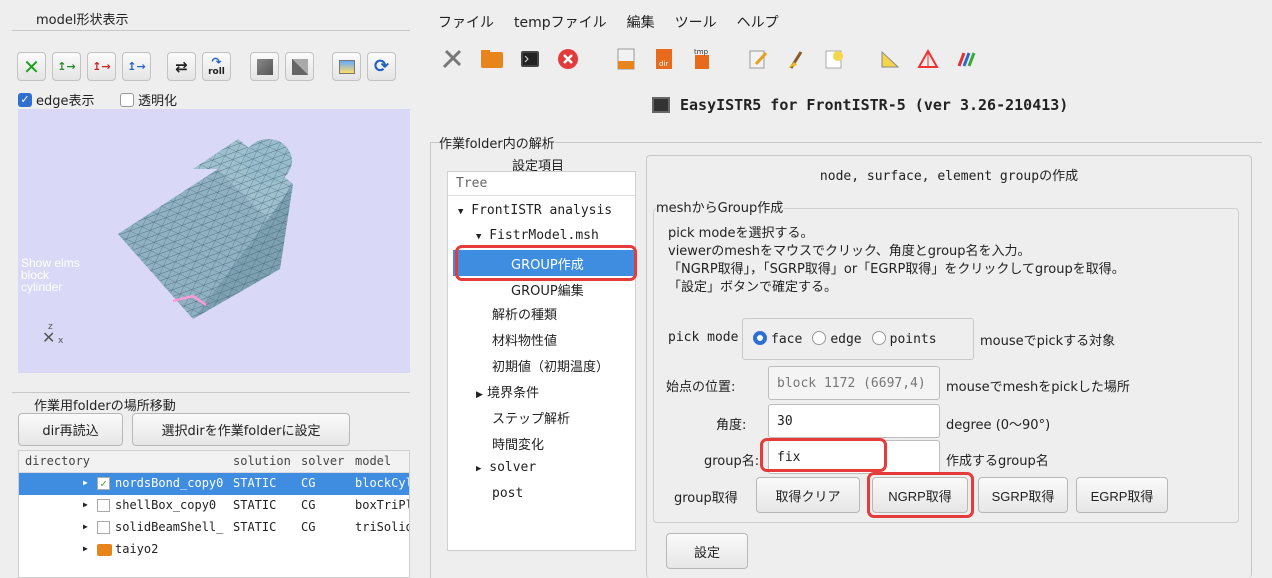 The width and height of the screenshot is (1272, 578). I want to click on set-work-folder-button: 選択dirを作業folderに設定, so click(241, 429).